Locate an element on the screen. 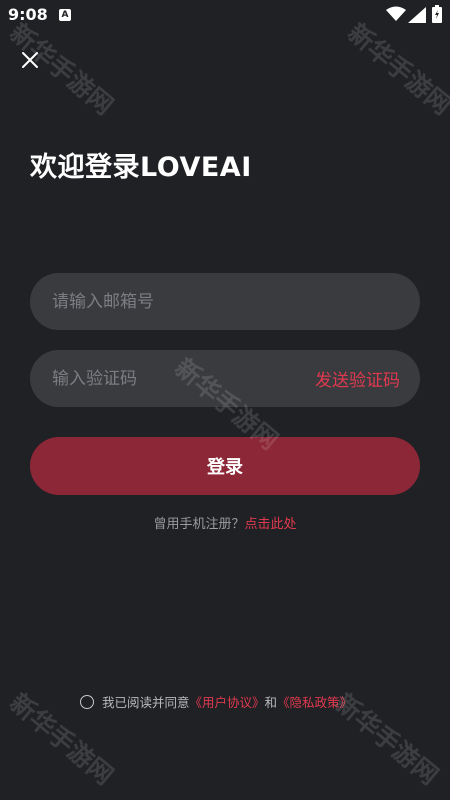 The height and width of the screenshot is (800, 450). email-field-container is located at coordinates (225, 301).